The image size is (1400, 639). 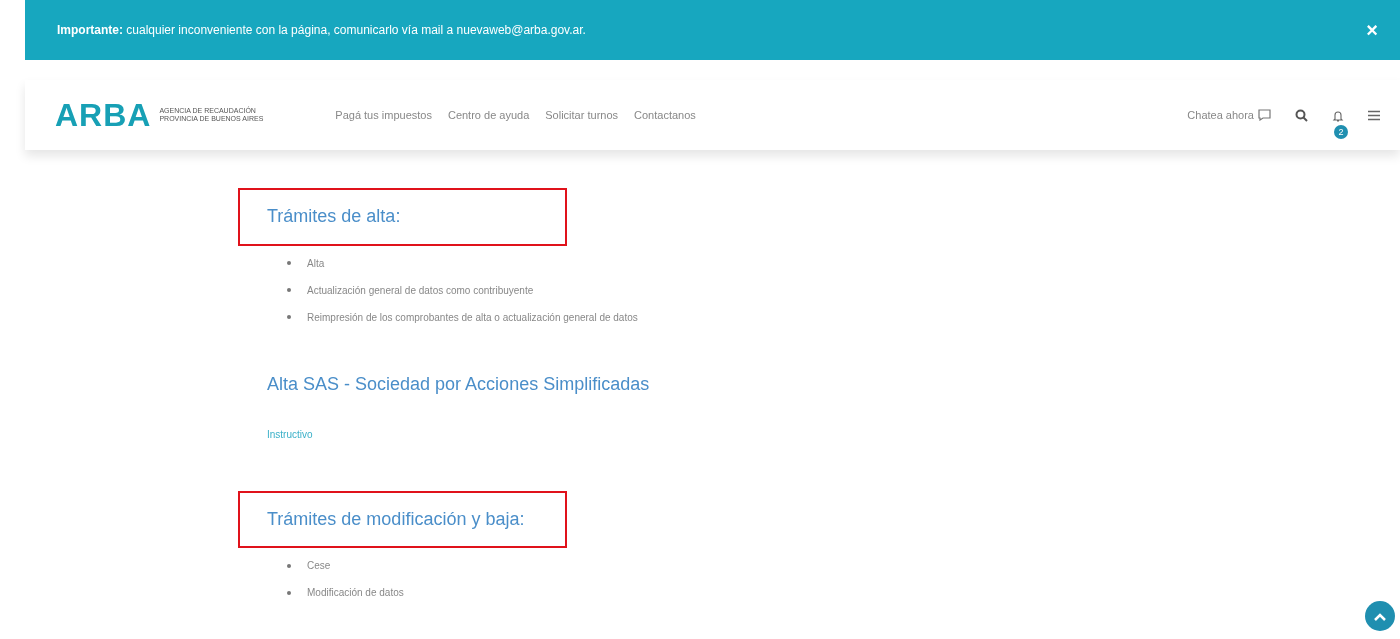 I want to click on nav-link: Pagá tus impuestos, so click(x=383, y=115).